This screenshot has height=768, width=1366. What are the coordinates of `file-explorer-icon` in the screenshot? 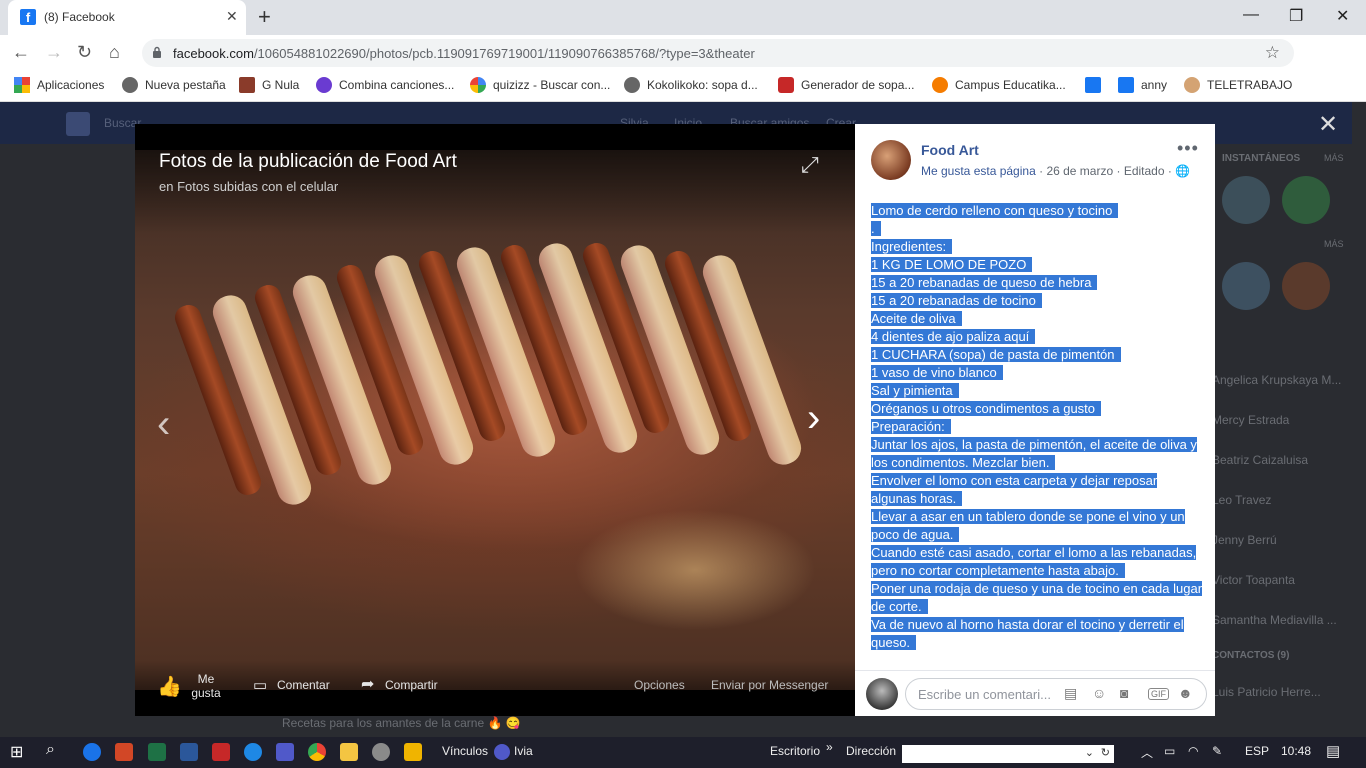 It's located at (349, 752).